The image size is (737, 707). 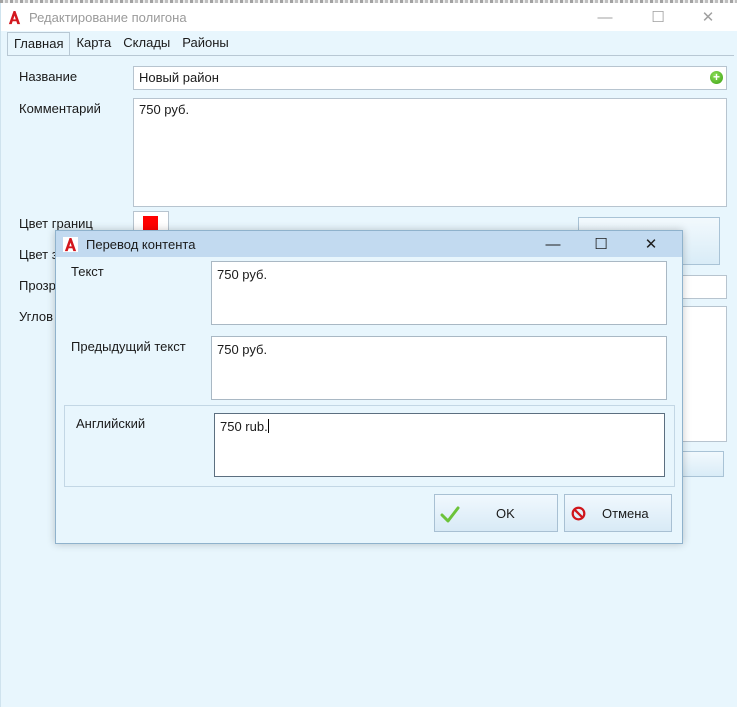 What do you see at coordinates (108, 17) in the screenshot?
I see `main-window-title: Редактирование полигона` at bounding box center [108, 17].